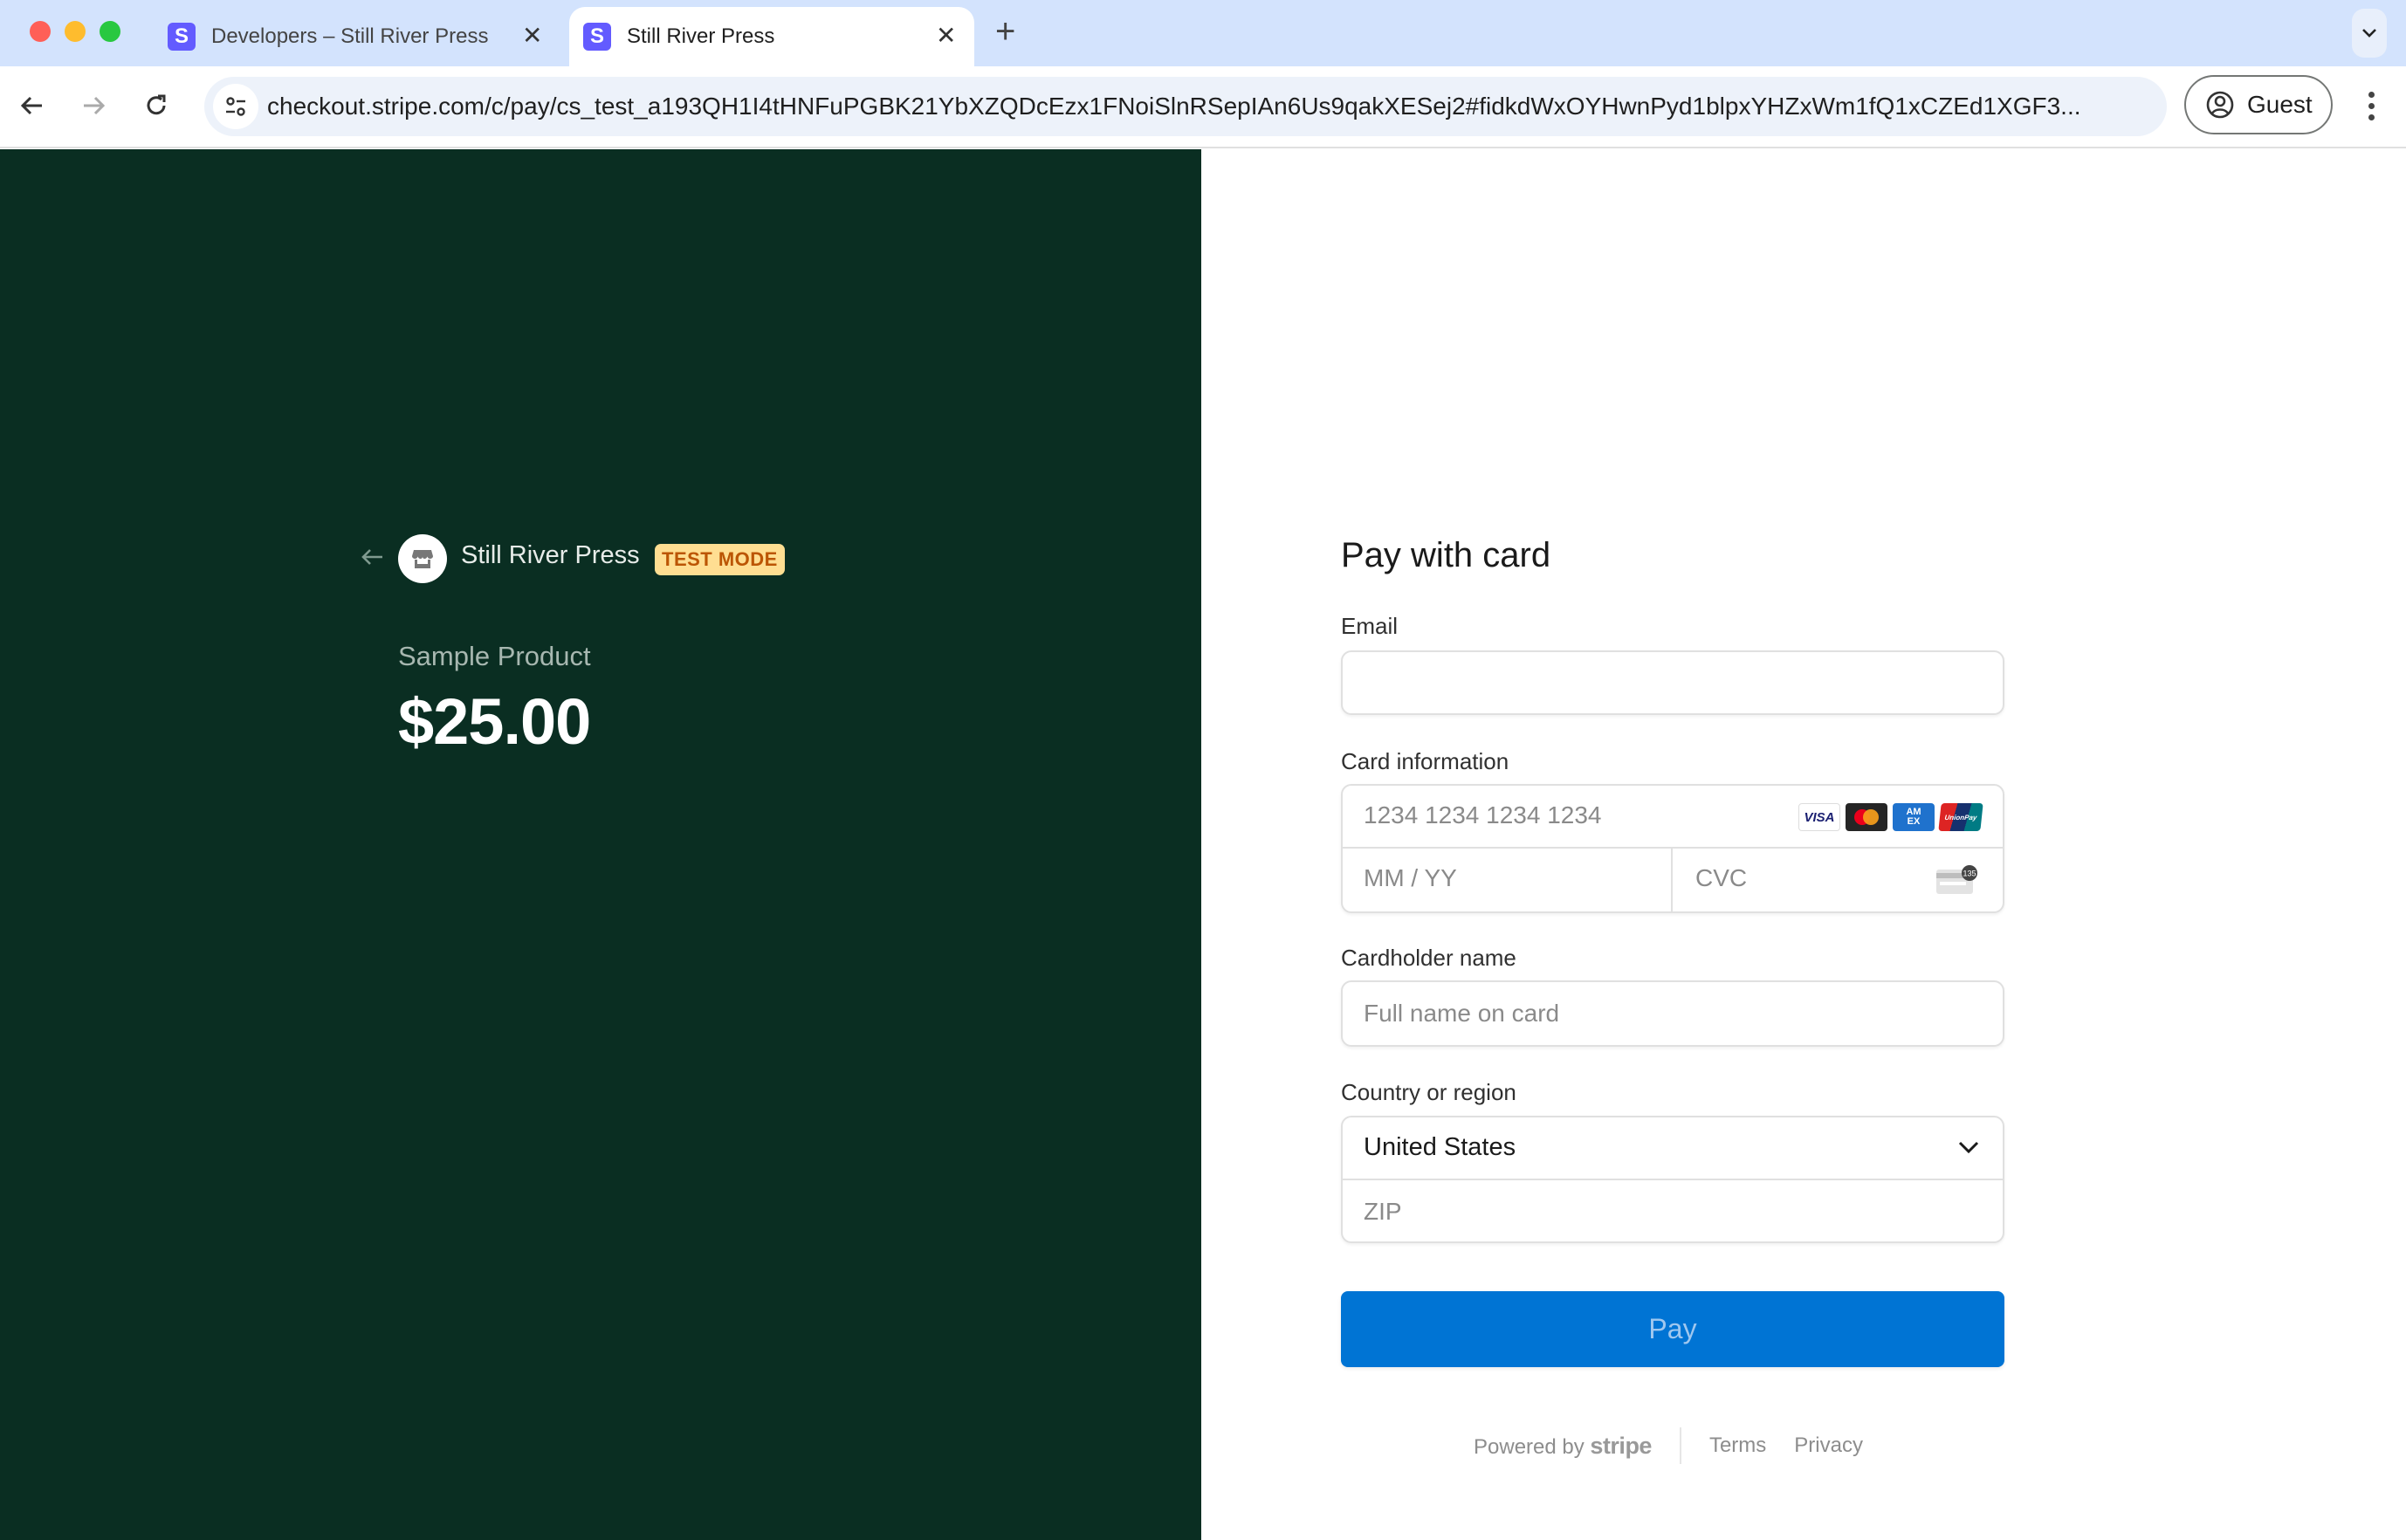 Image resolution: width=2406 pixels, height=1540 pixels. What do you see at coordinates (1673, 818) in the screenshot?
I see `card-number-field: 1234 1234 1234 1234 VISA AM EX UnionPay` at bounding box center [1673, 818].